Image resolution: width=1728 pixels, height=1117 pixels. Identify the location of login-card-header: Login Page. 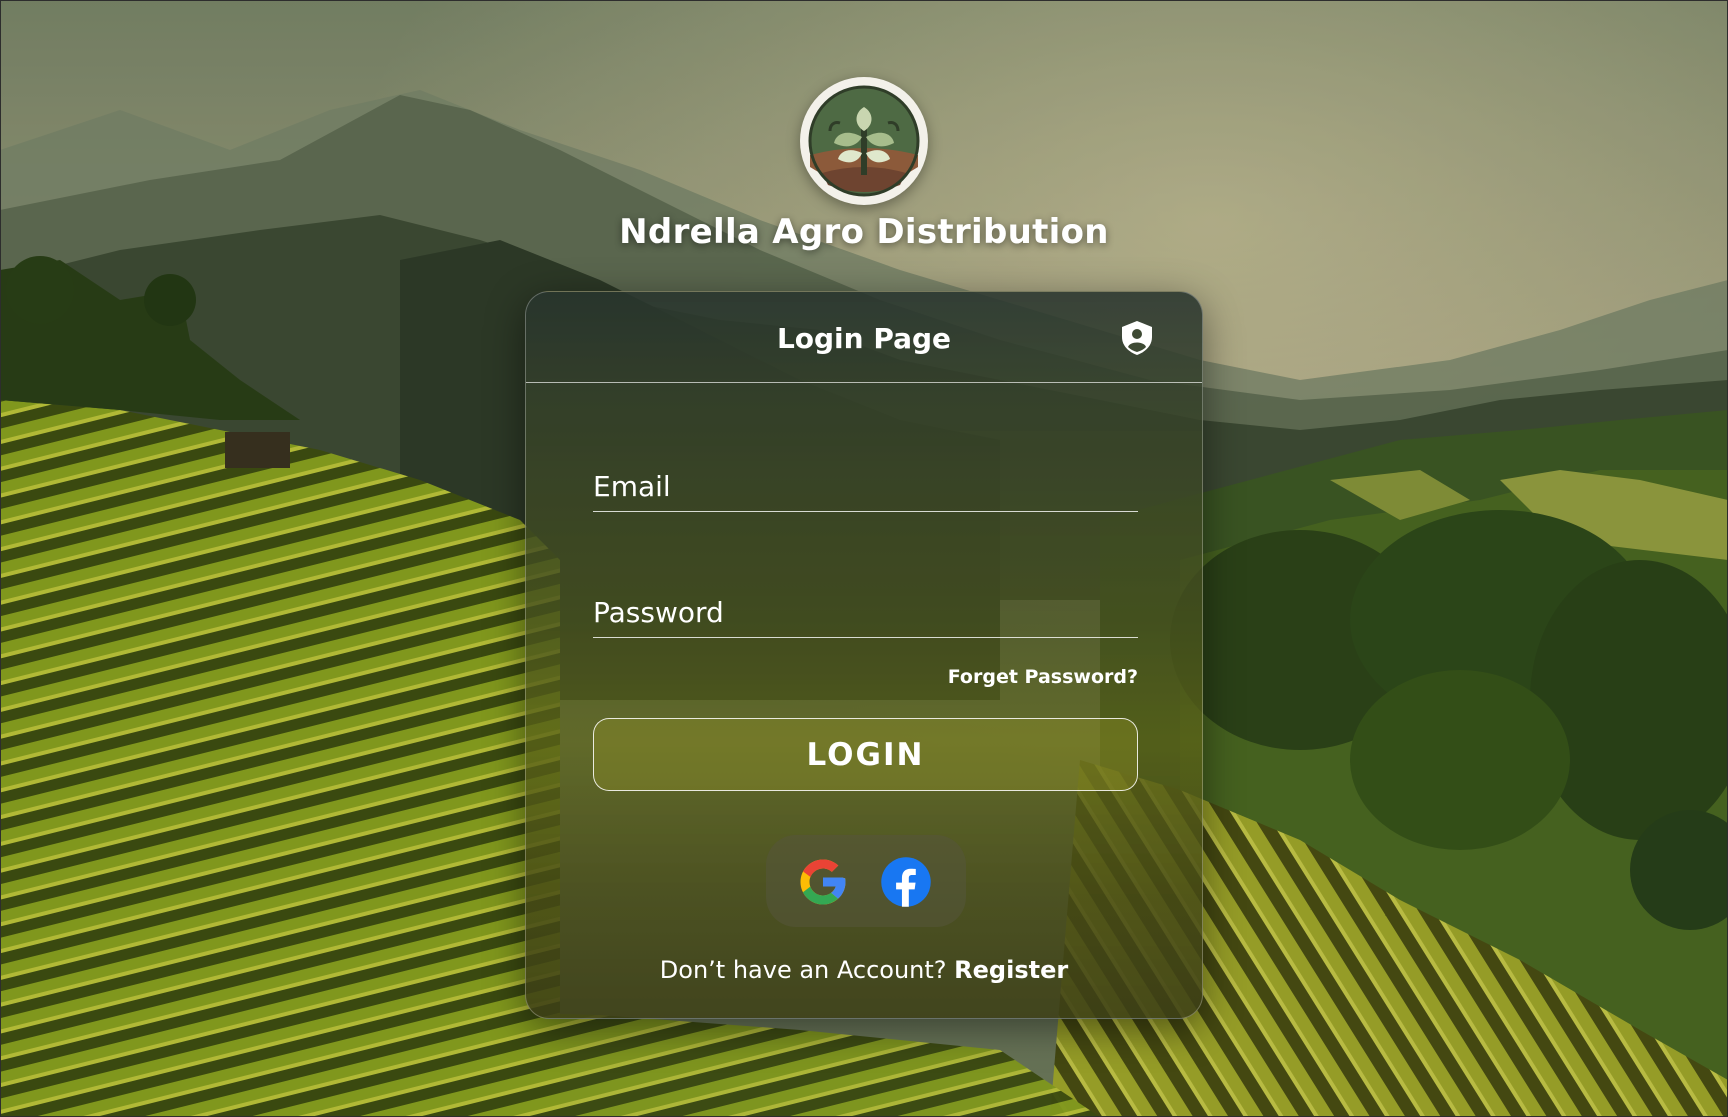
(864, 337).